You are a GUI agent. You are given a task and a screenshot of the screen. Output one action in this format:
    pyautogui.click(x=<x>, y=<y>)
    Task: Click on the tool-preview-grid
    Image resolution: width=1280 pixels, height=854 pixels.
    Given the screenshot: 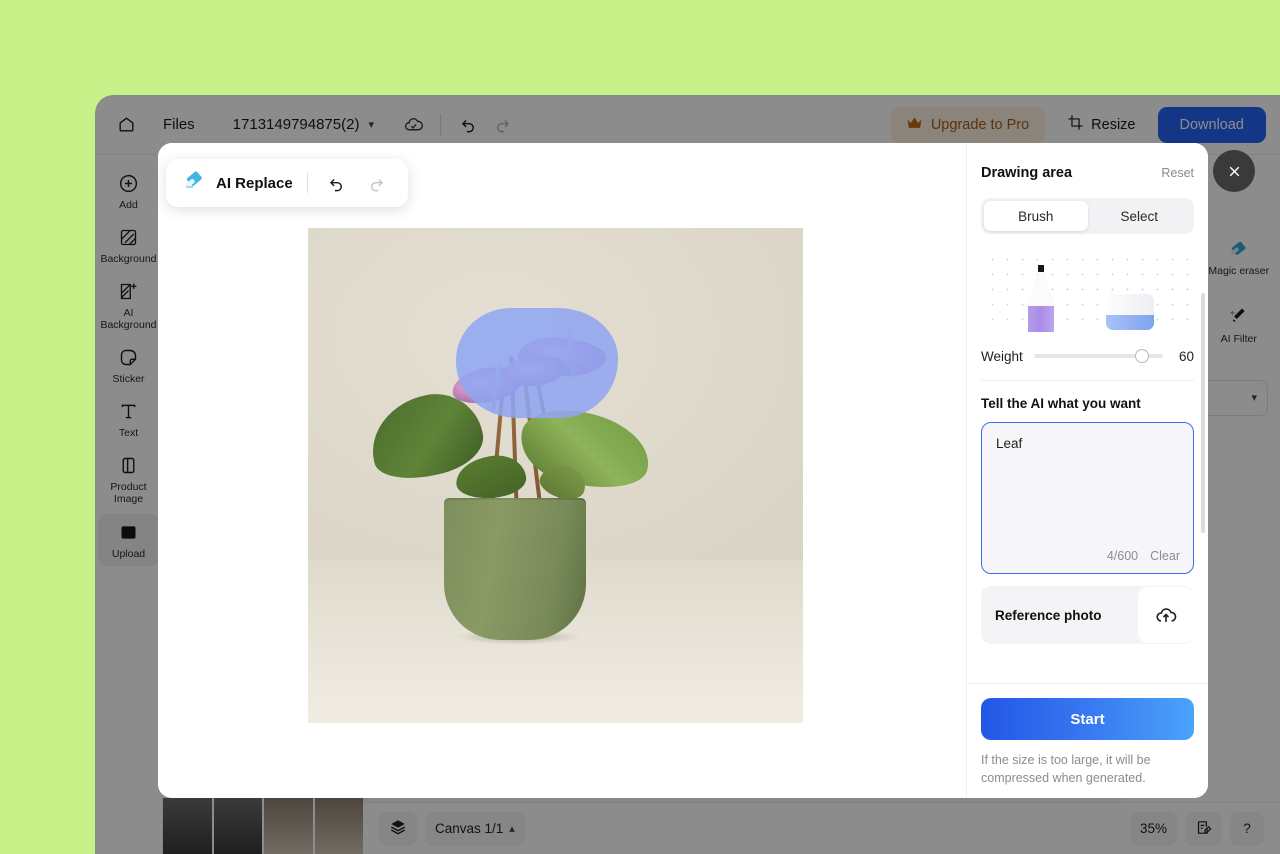 What is the action you would take?
    pyautogui.click(x=1087, y=290)
    